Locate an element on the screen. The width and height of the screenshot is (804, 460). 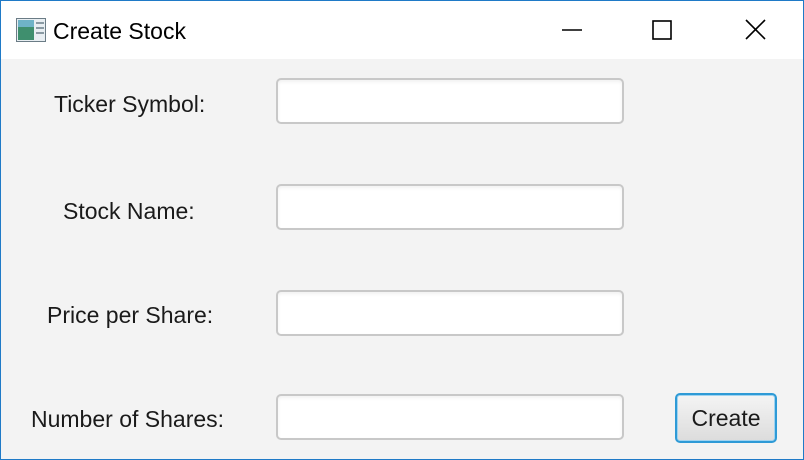
stock-name-input is located at coordinates (450, 207).